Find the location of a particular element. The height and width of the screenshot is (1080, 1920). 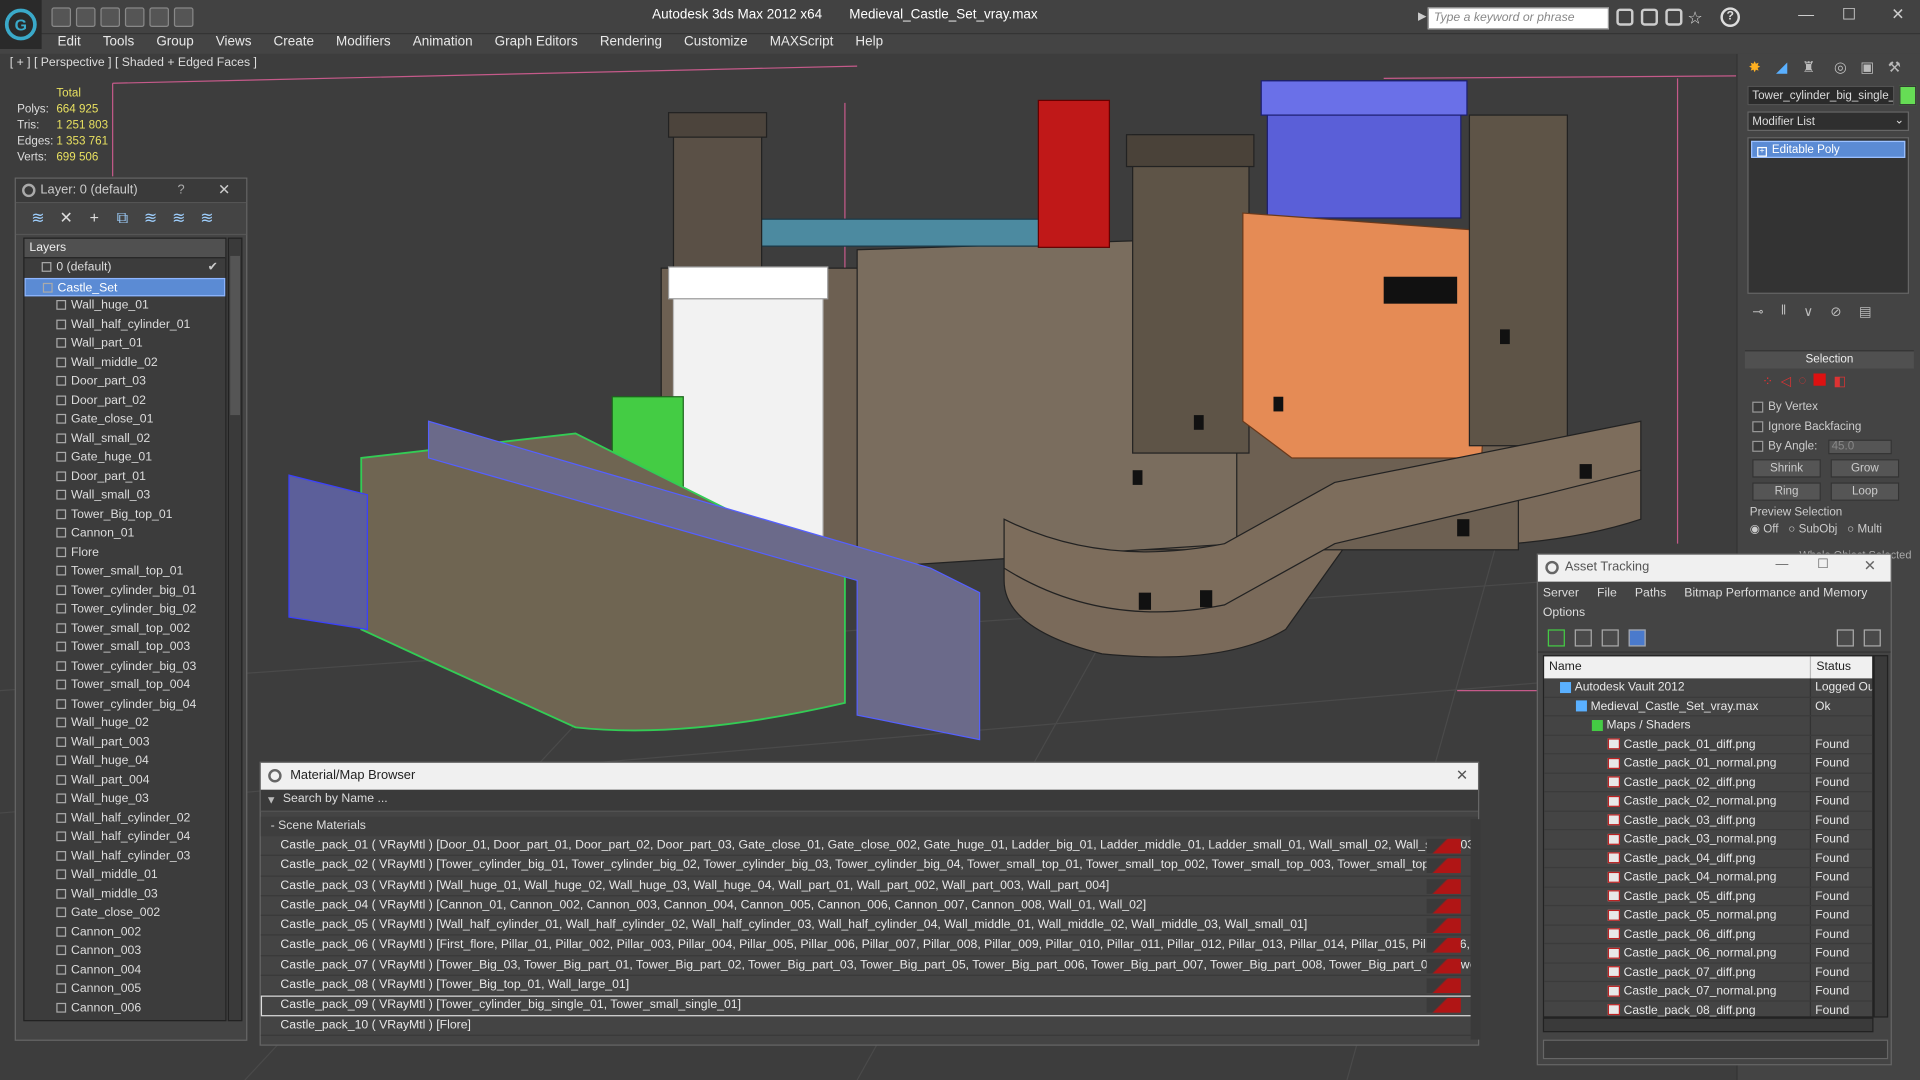

name-column-header: Name is located at coordinates (1678, 667).